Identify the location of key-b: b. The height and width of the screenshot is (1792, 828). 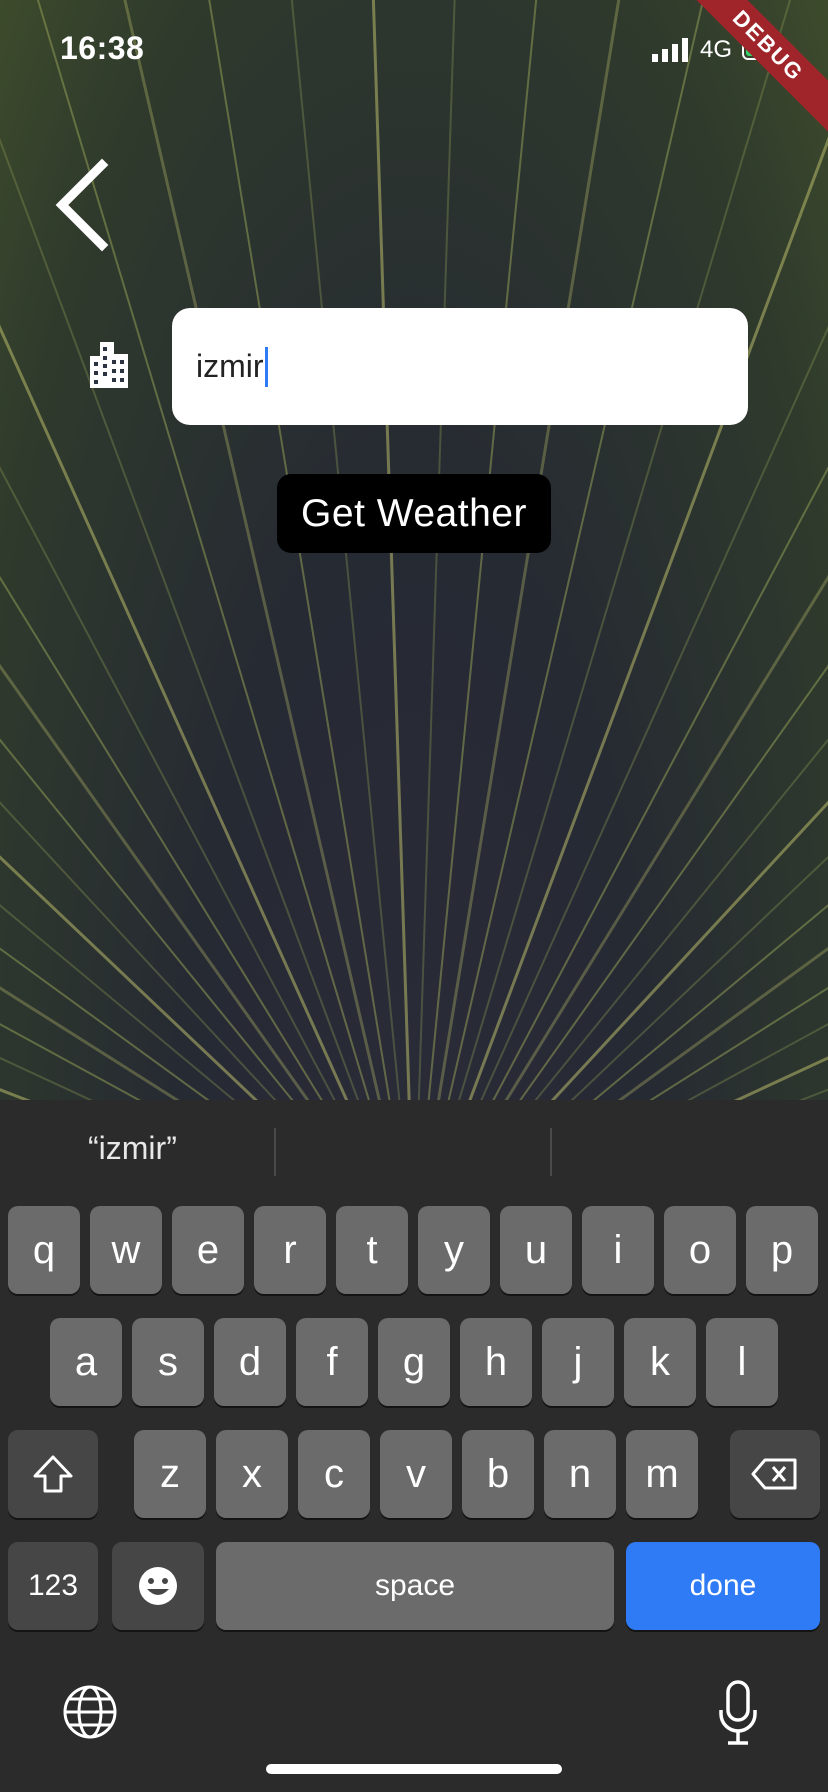
(498, 1474).